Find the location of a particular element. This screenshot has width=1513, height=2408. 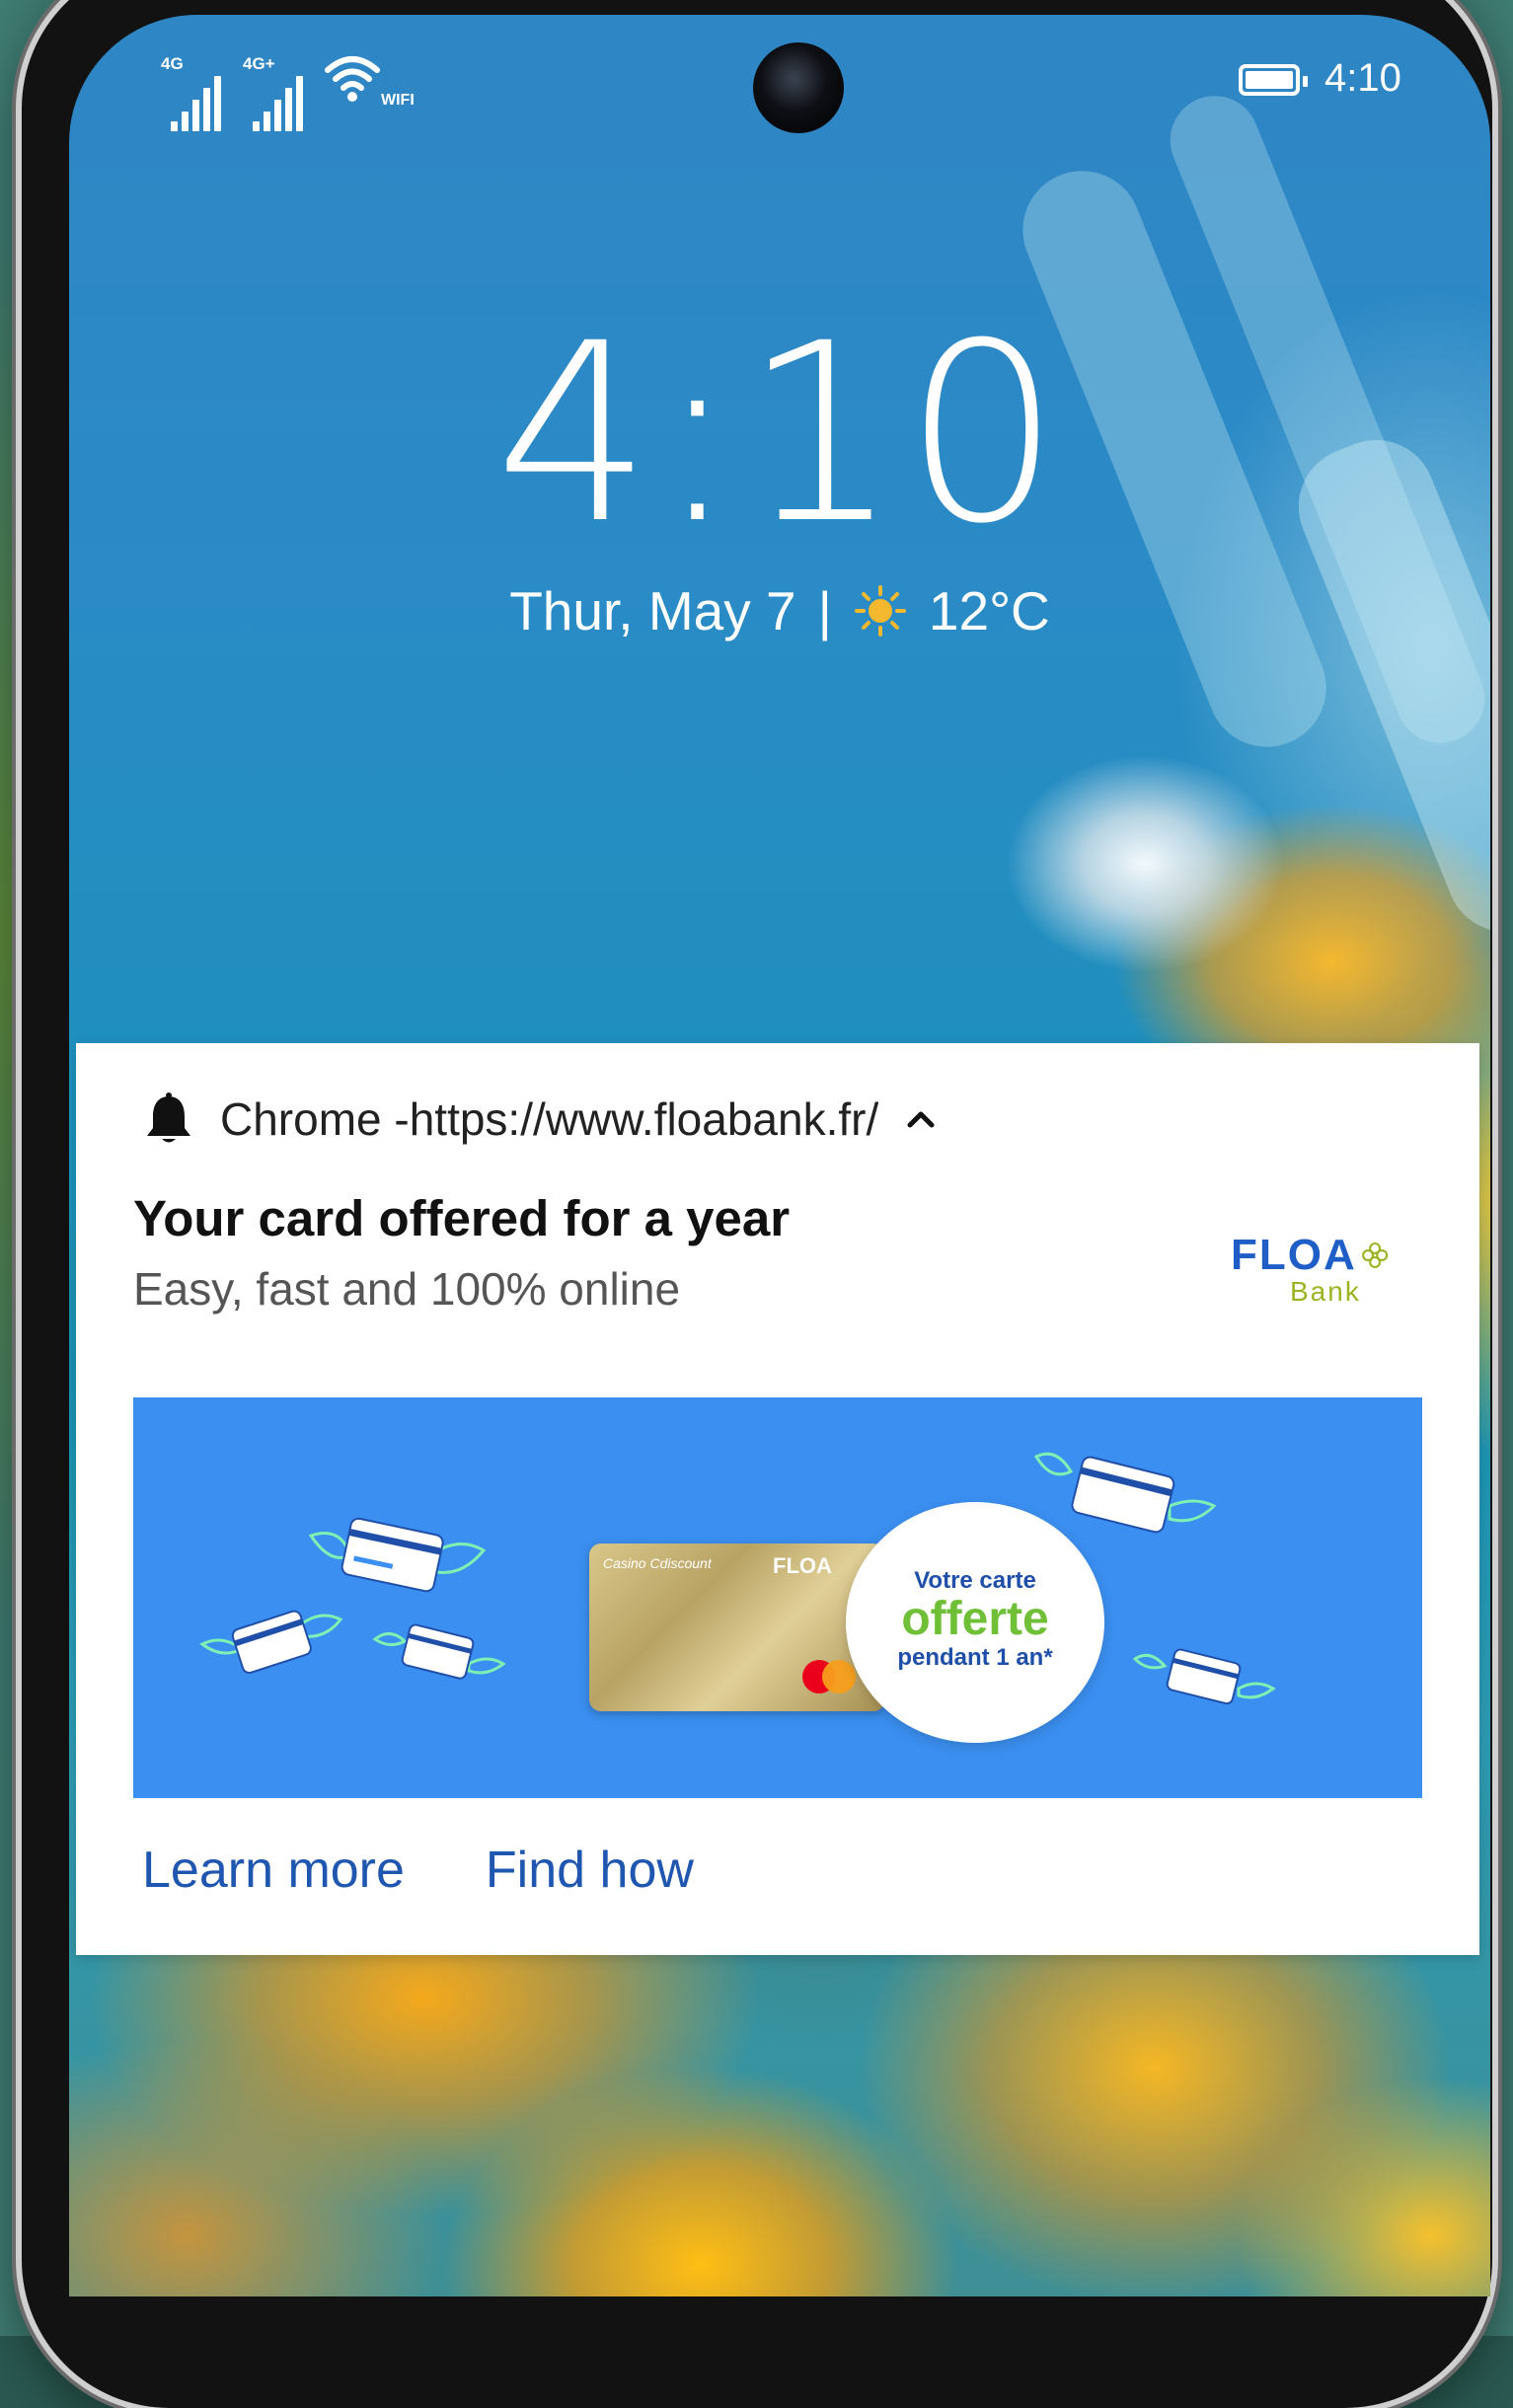

network-type-label: 4G+ is located at coordinates (259, 64).